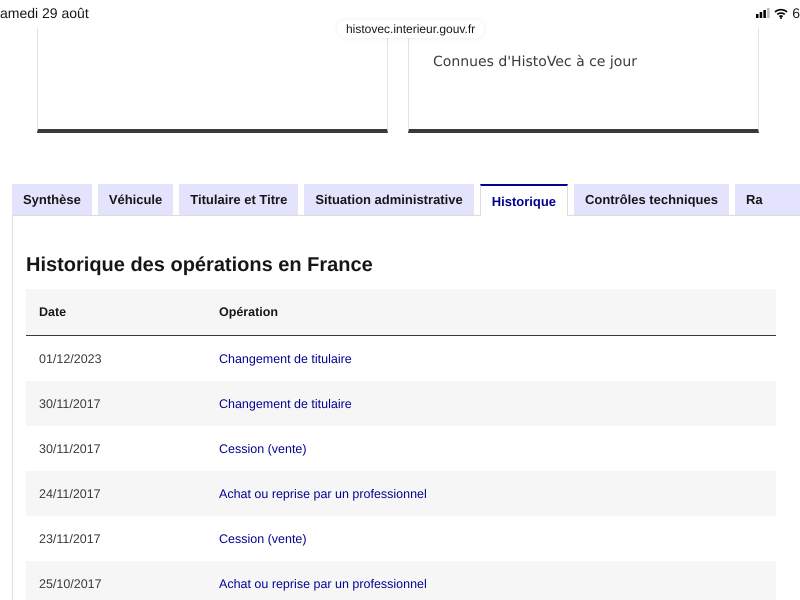 This screenshot has width=800, height=600. I want to click on column-header: Opération, so click(491, 312).